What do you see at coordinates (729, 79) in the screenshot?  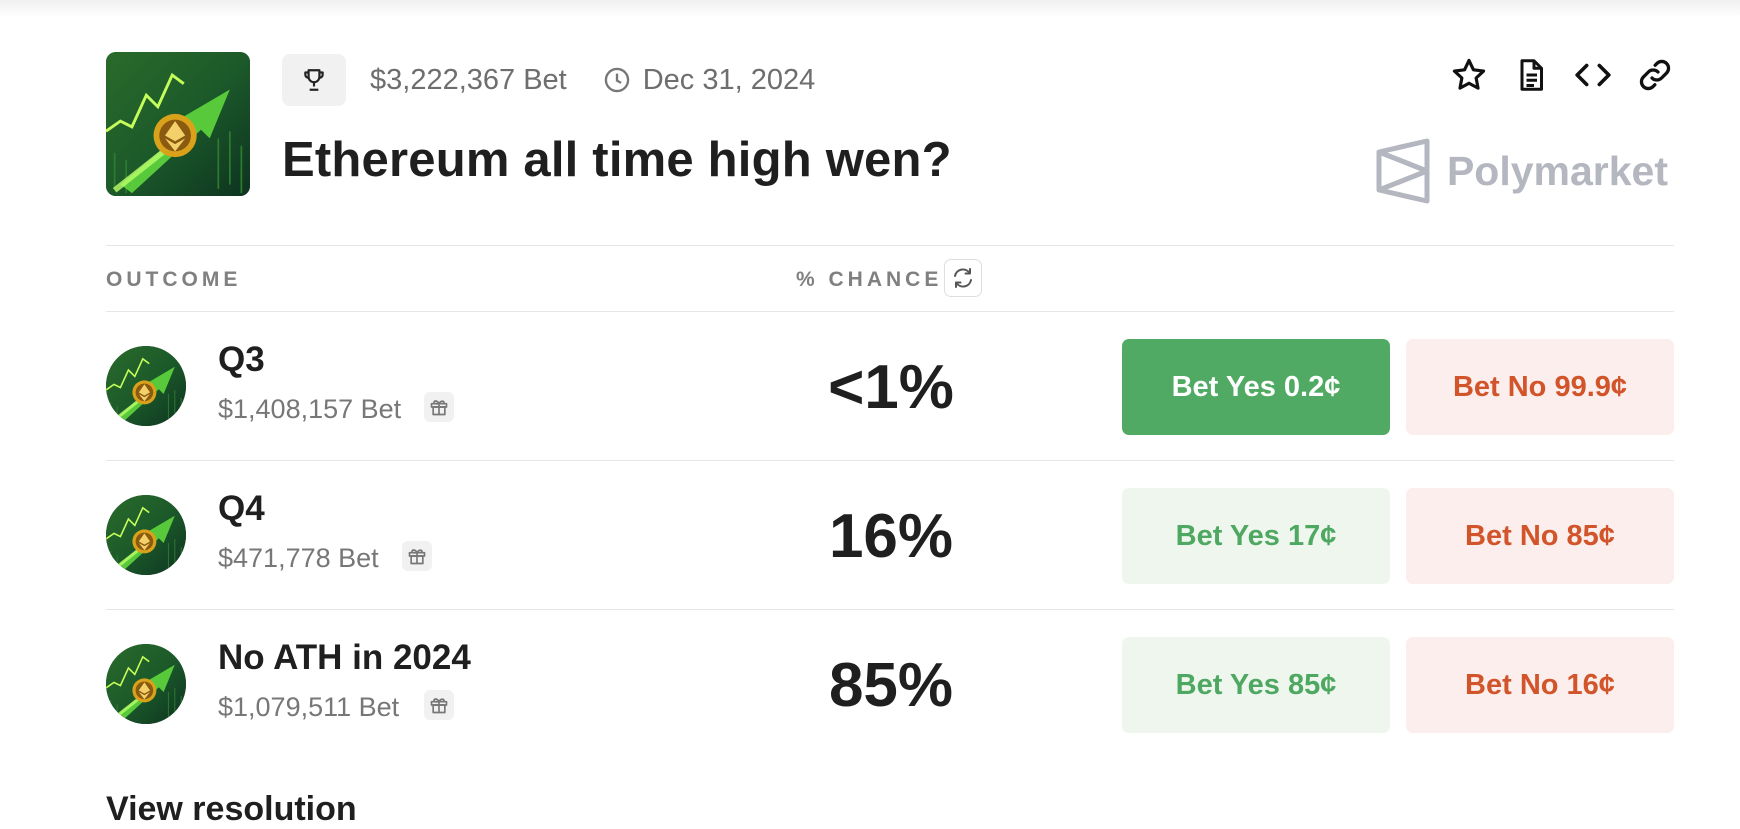 I see `end-date: Dec 31, 2024` at bounding box center [729, 79].